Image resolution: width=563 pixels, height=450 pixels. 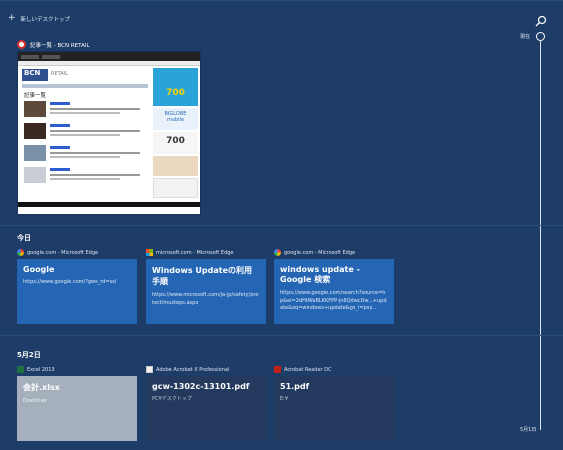 I want to click on taskbar-preview, so click(x=109, y=204).